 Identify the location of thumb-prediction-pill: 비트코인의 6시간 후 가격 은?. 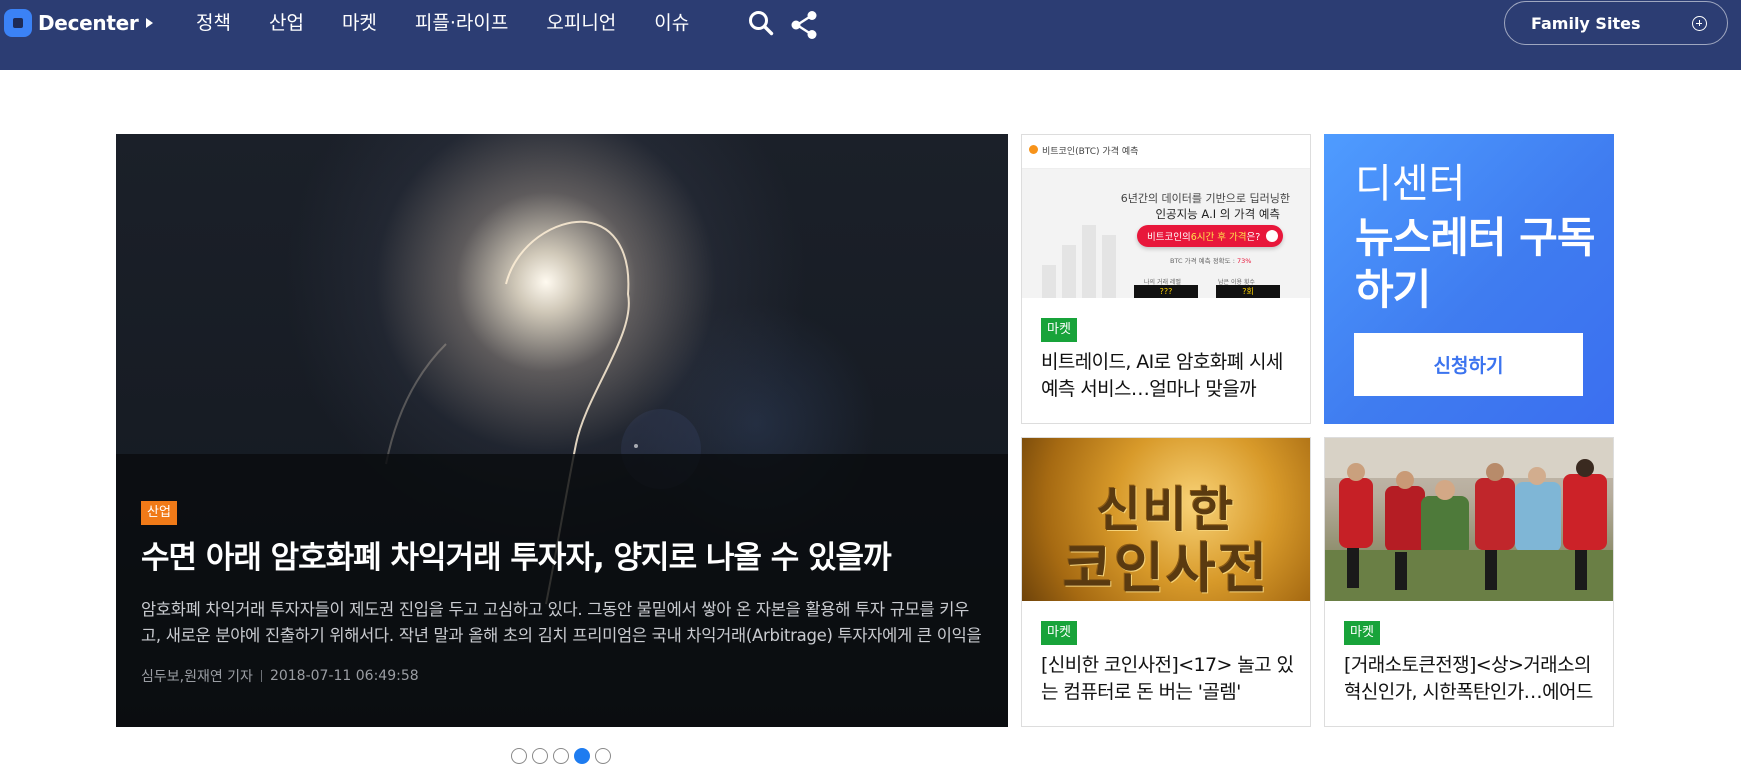
(1210, 236).